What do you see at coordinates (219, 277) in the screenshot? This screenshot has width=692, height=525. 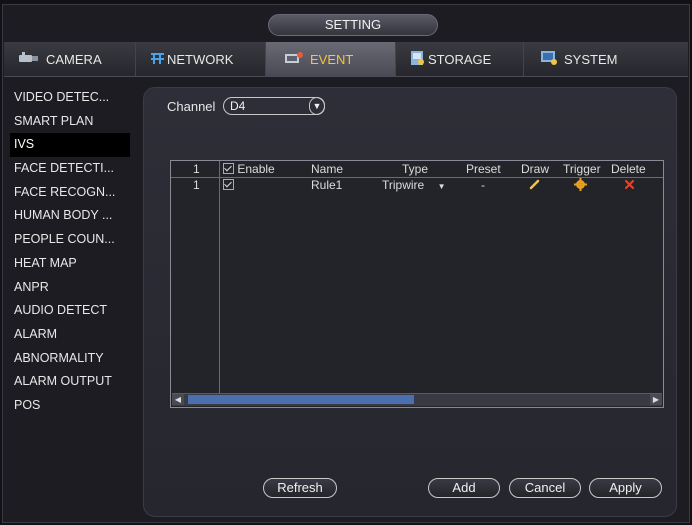 I see `column-divider` at bounding box center [219, 277].